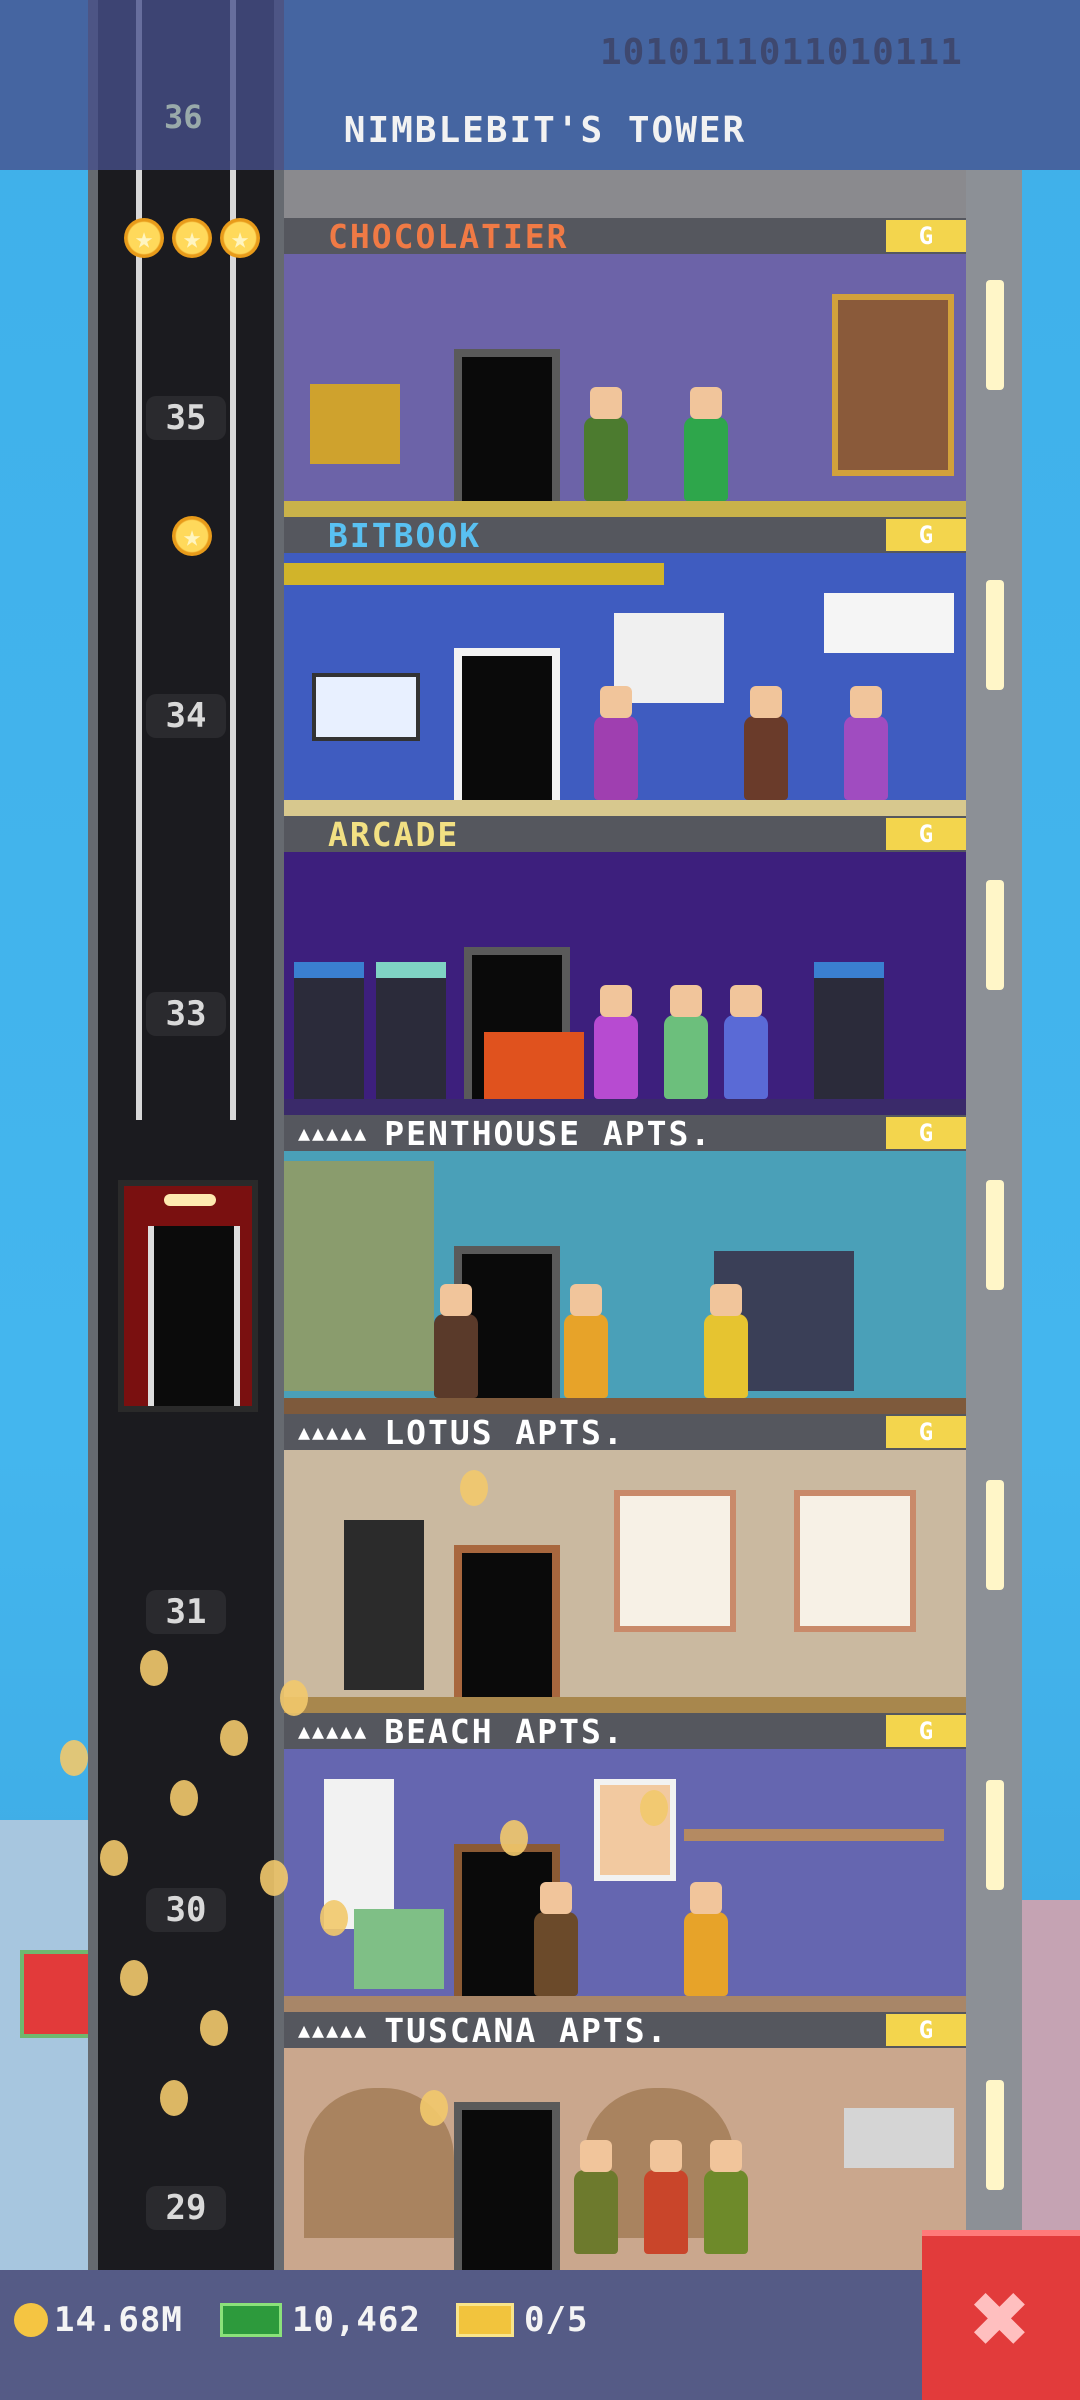  Describe the element at coordinates (522, 2320) in the screenshot. I see `tickets-stat: 0/5` at that location.